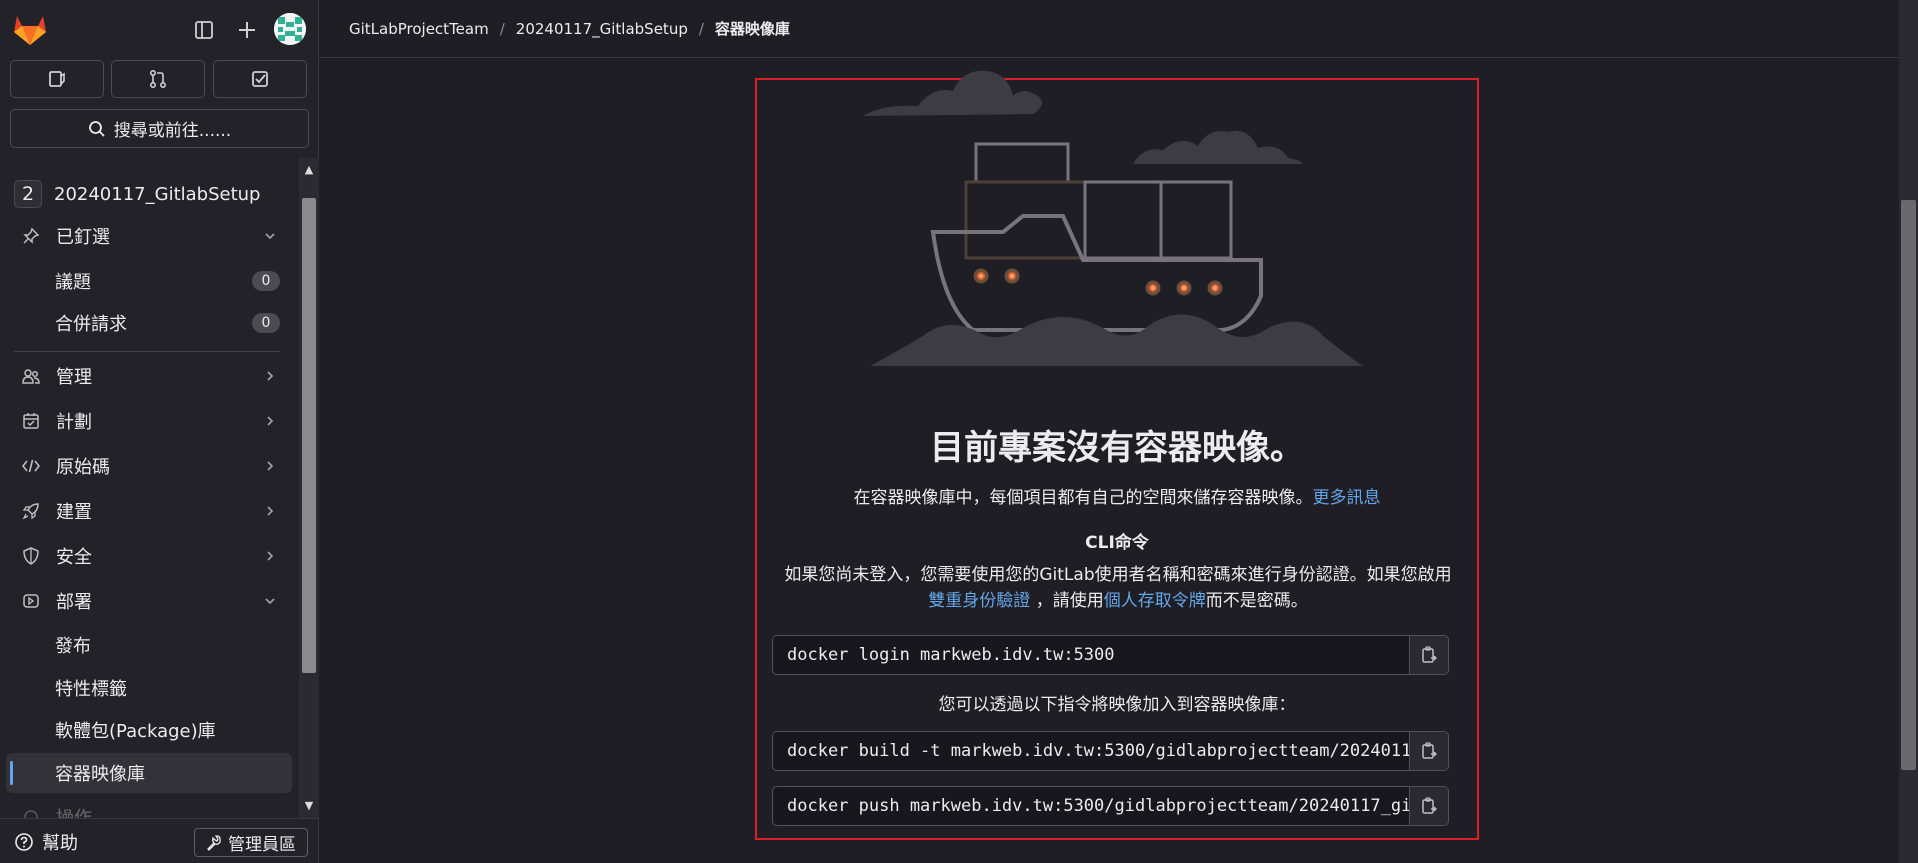 This screenshot has width=1918, height=863. I want to click on cli-desc-text: ，請使用, so click(1067, 601).